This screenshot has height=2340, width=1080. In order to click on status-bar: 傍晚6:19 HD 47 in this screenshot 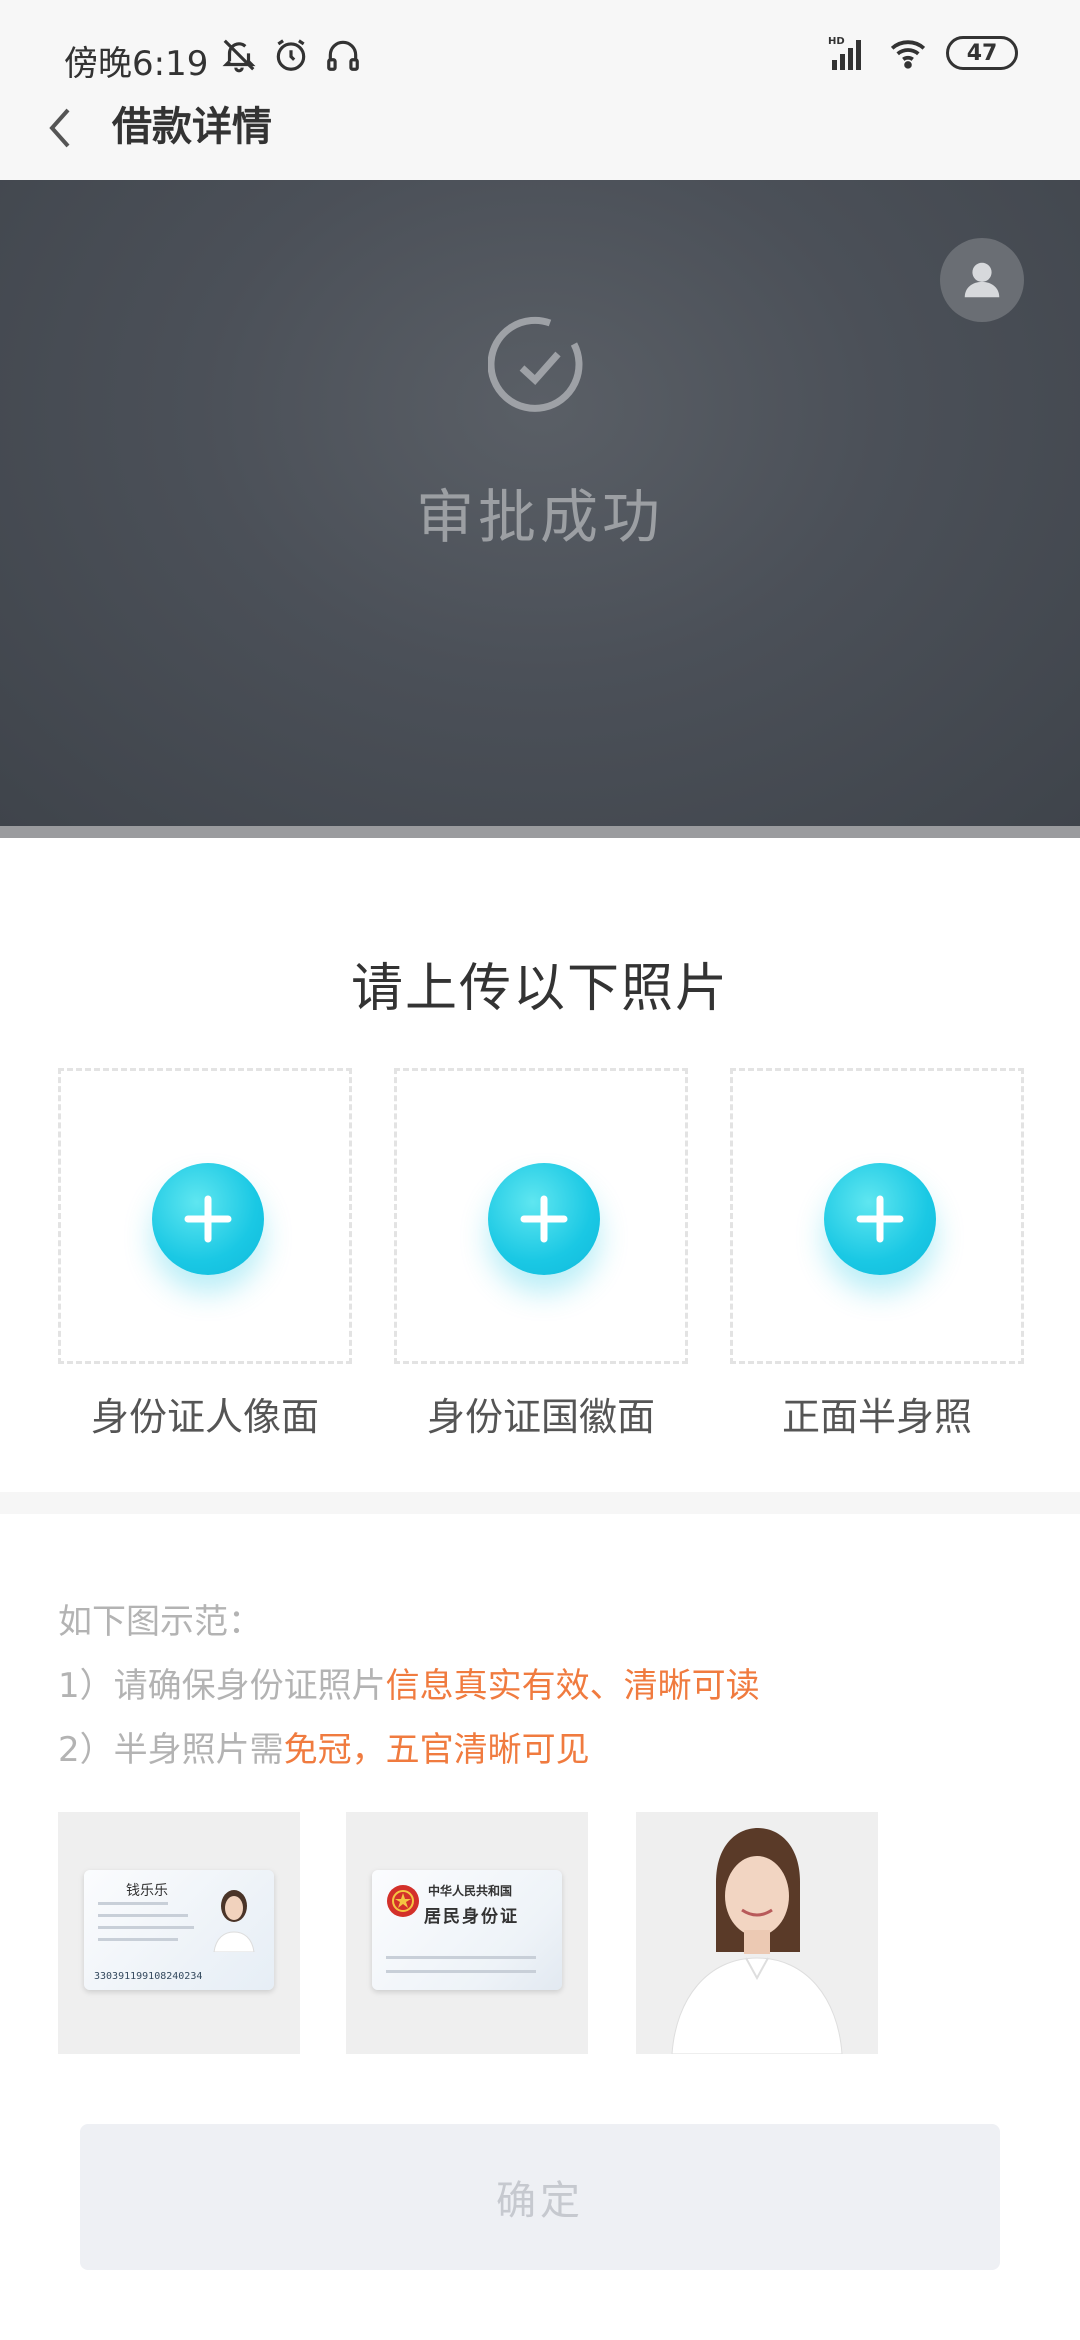, I will do `click(540, 42)`.